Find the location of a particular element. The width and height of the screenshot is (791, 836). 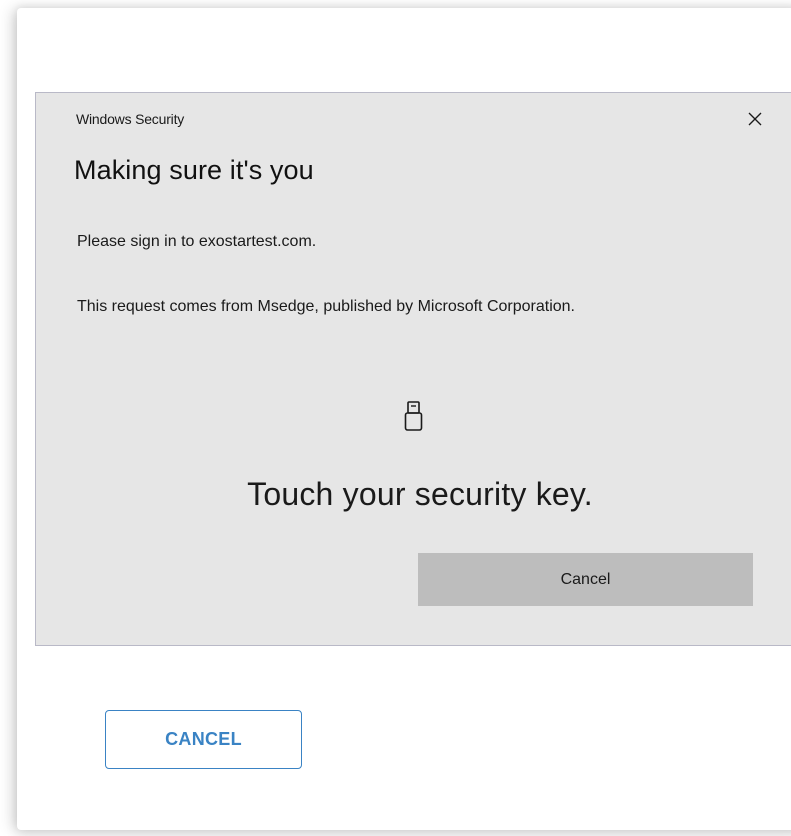

close-icon is located at coordinates (755, 119).